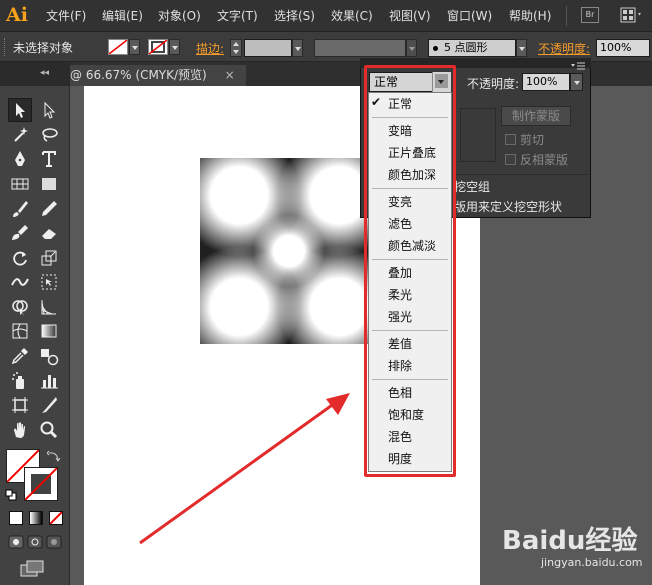  What do you see at coordinates (49, 307) in the screenshot?
I see `perspective-grid-tool-icon` at bounding box center [49, 307].